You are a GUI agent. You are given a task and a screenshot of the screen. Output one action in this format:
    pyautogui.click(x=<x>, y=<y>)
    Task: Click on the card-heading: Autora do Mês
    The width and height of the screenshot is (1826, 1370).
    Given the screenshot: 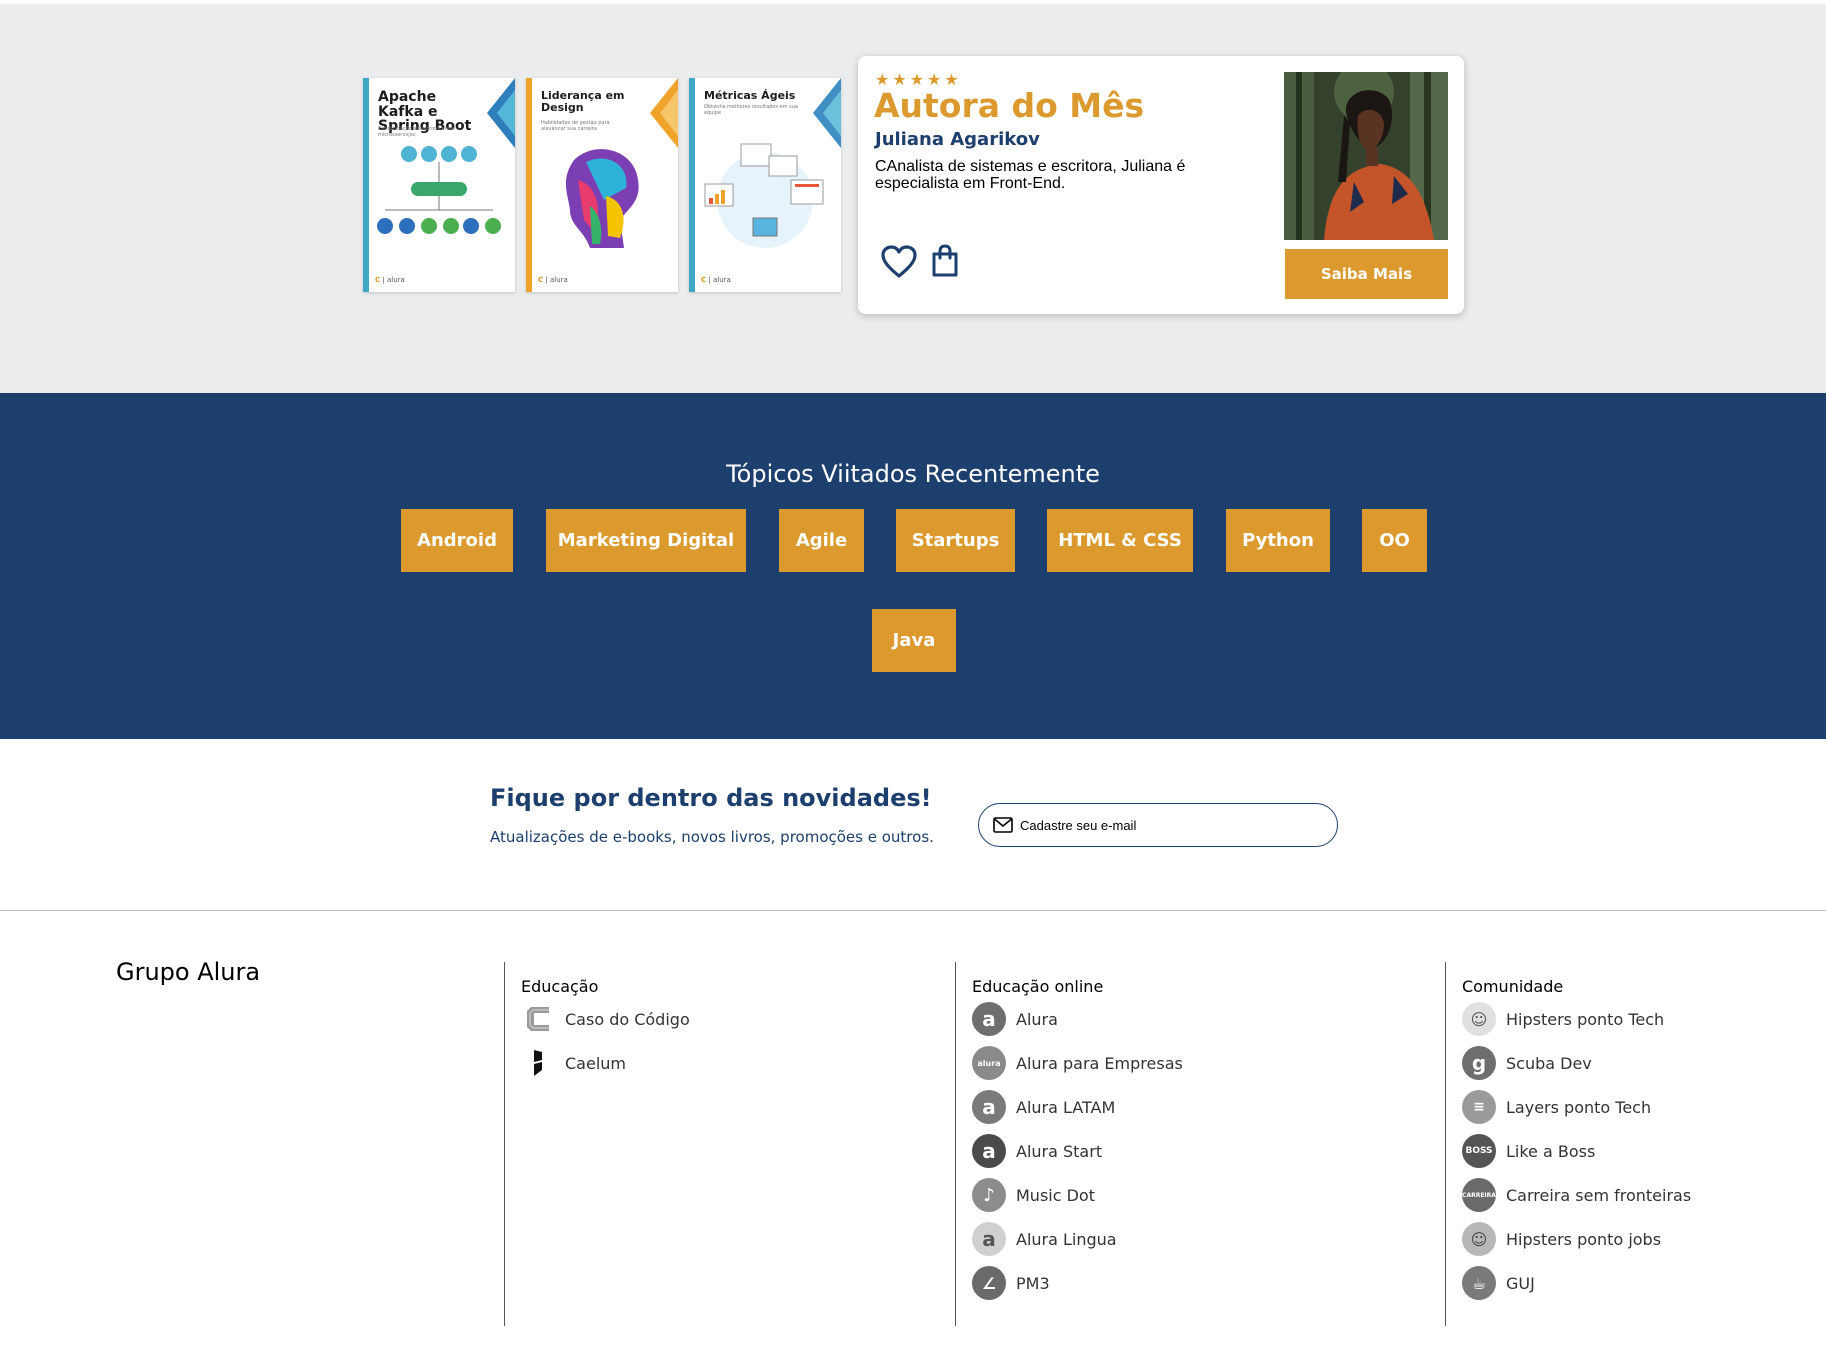 What is the action you would take?
    pyautogui.click(x=1009, y=105)
    